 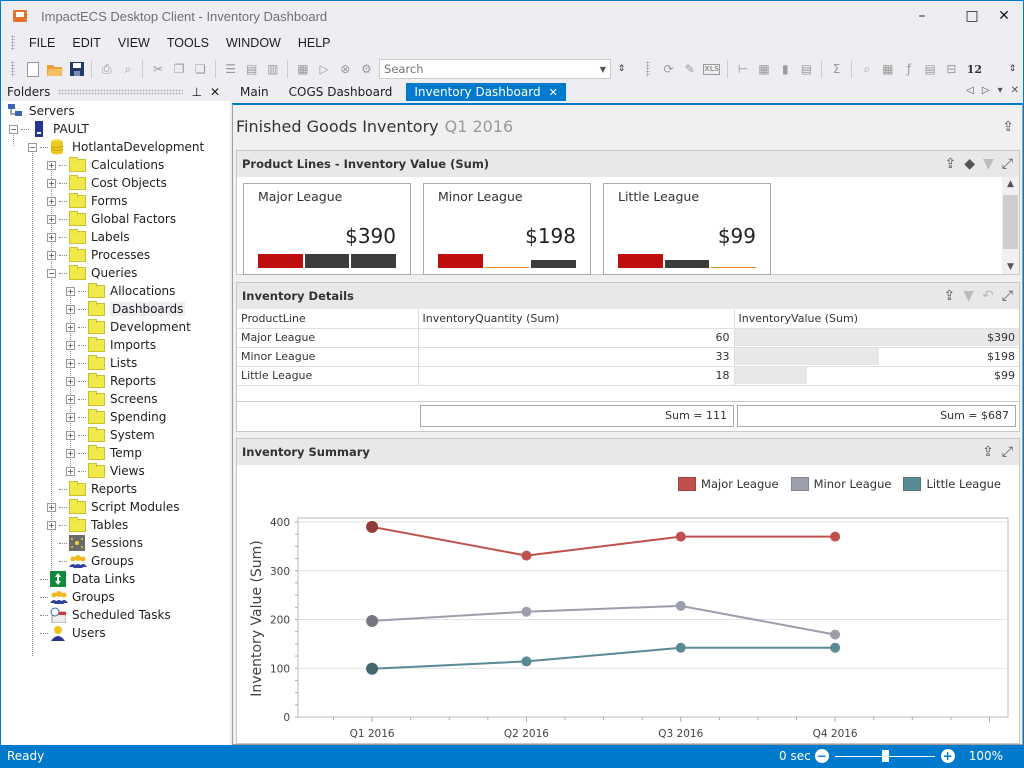 I want to click on maximize-button: □, so click(x=972, y=16).